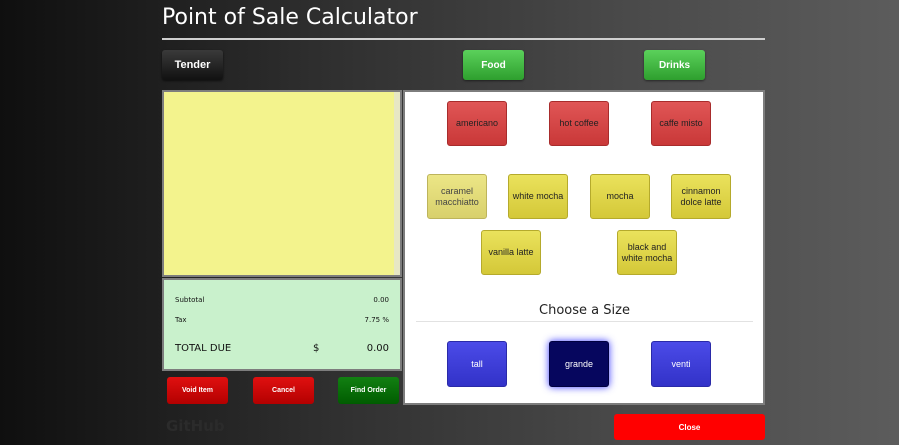  Describe the element at coordinates (477, 123) in the screenshot. I see `item-americano-button: americano` at that location.